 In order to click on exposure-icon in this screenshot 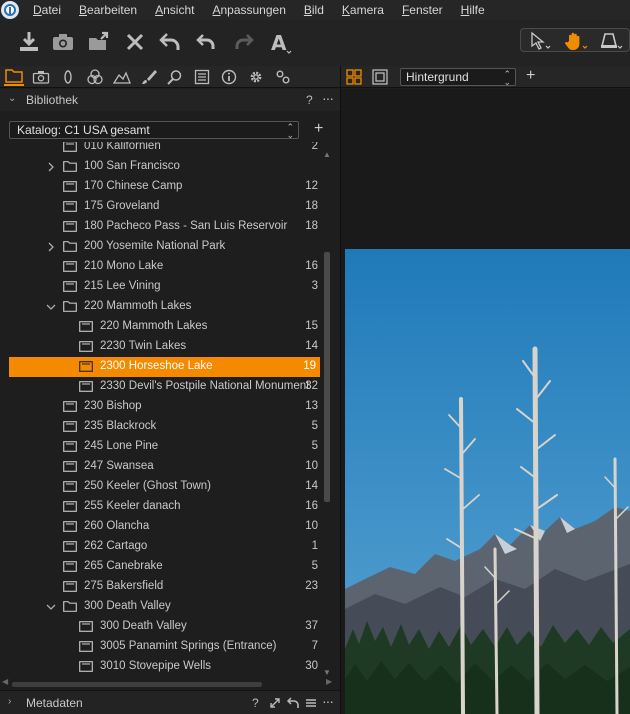, I will do `click(122, 77)`.